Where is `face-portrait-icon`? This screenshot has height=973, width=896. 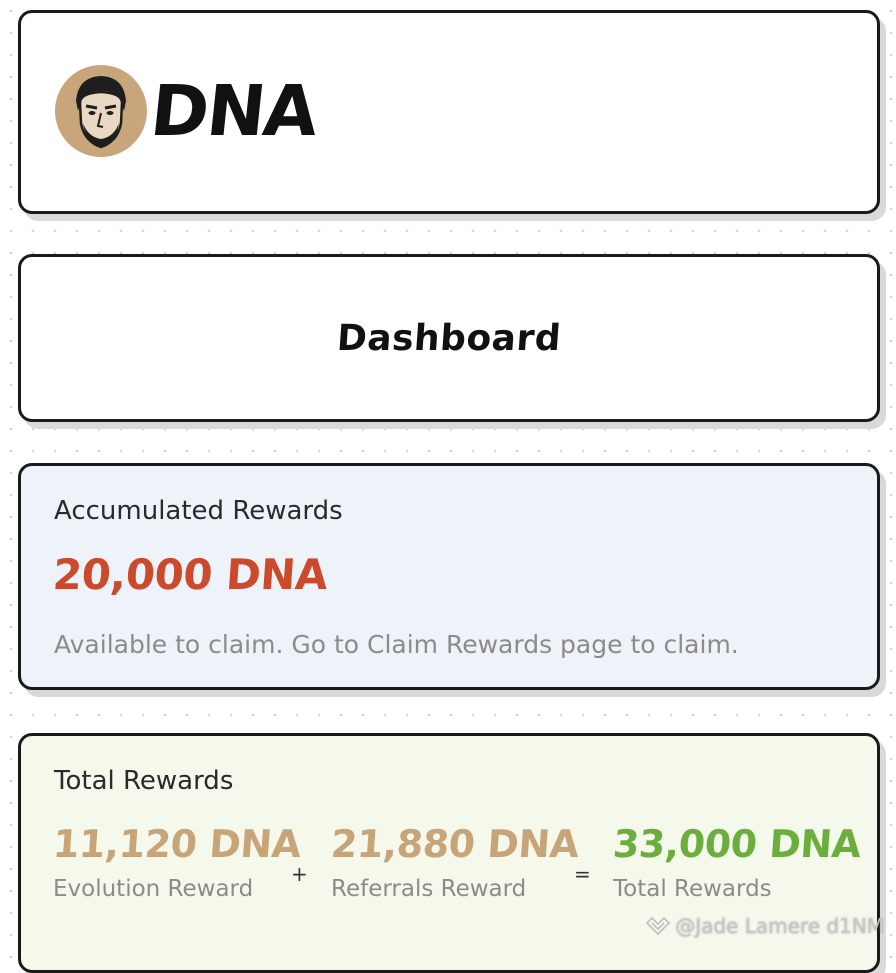
face-portrait-icon is located at coordinates (101, 111).